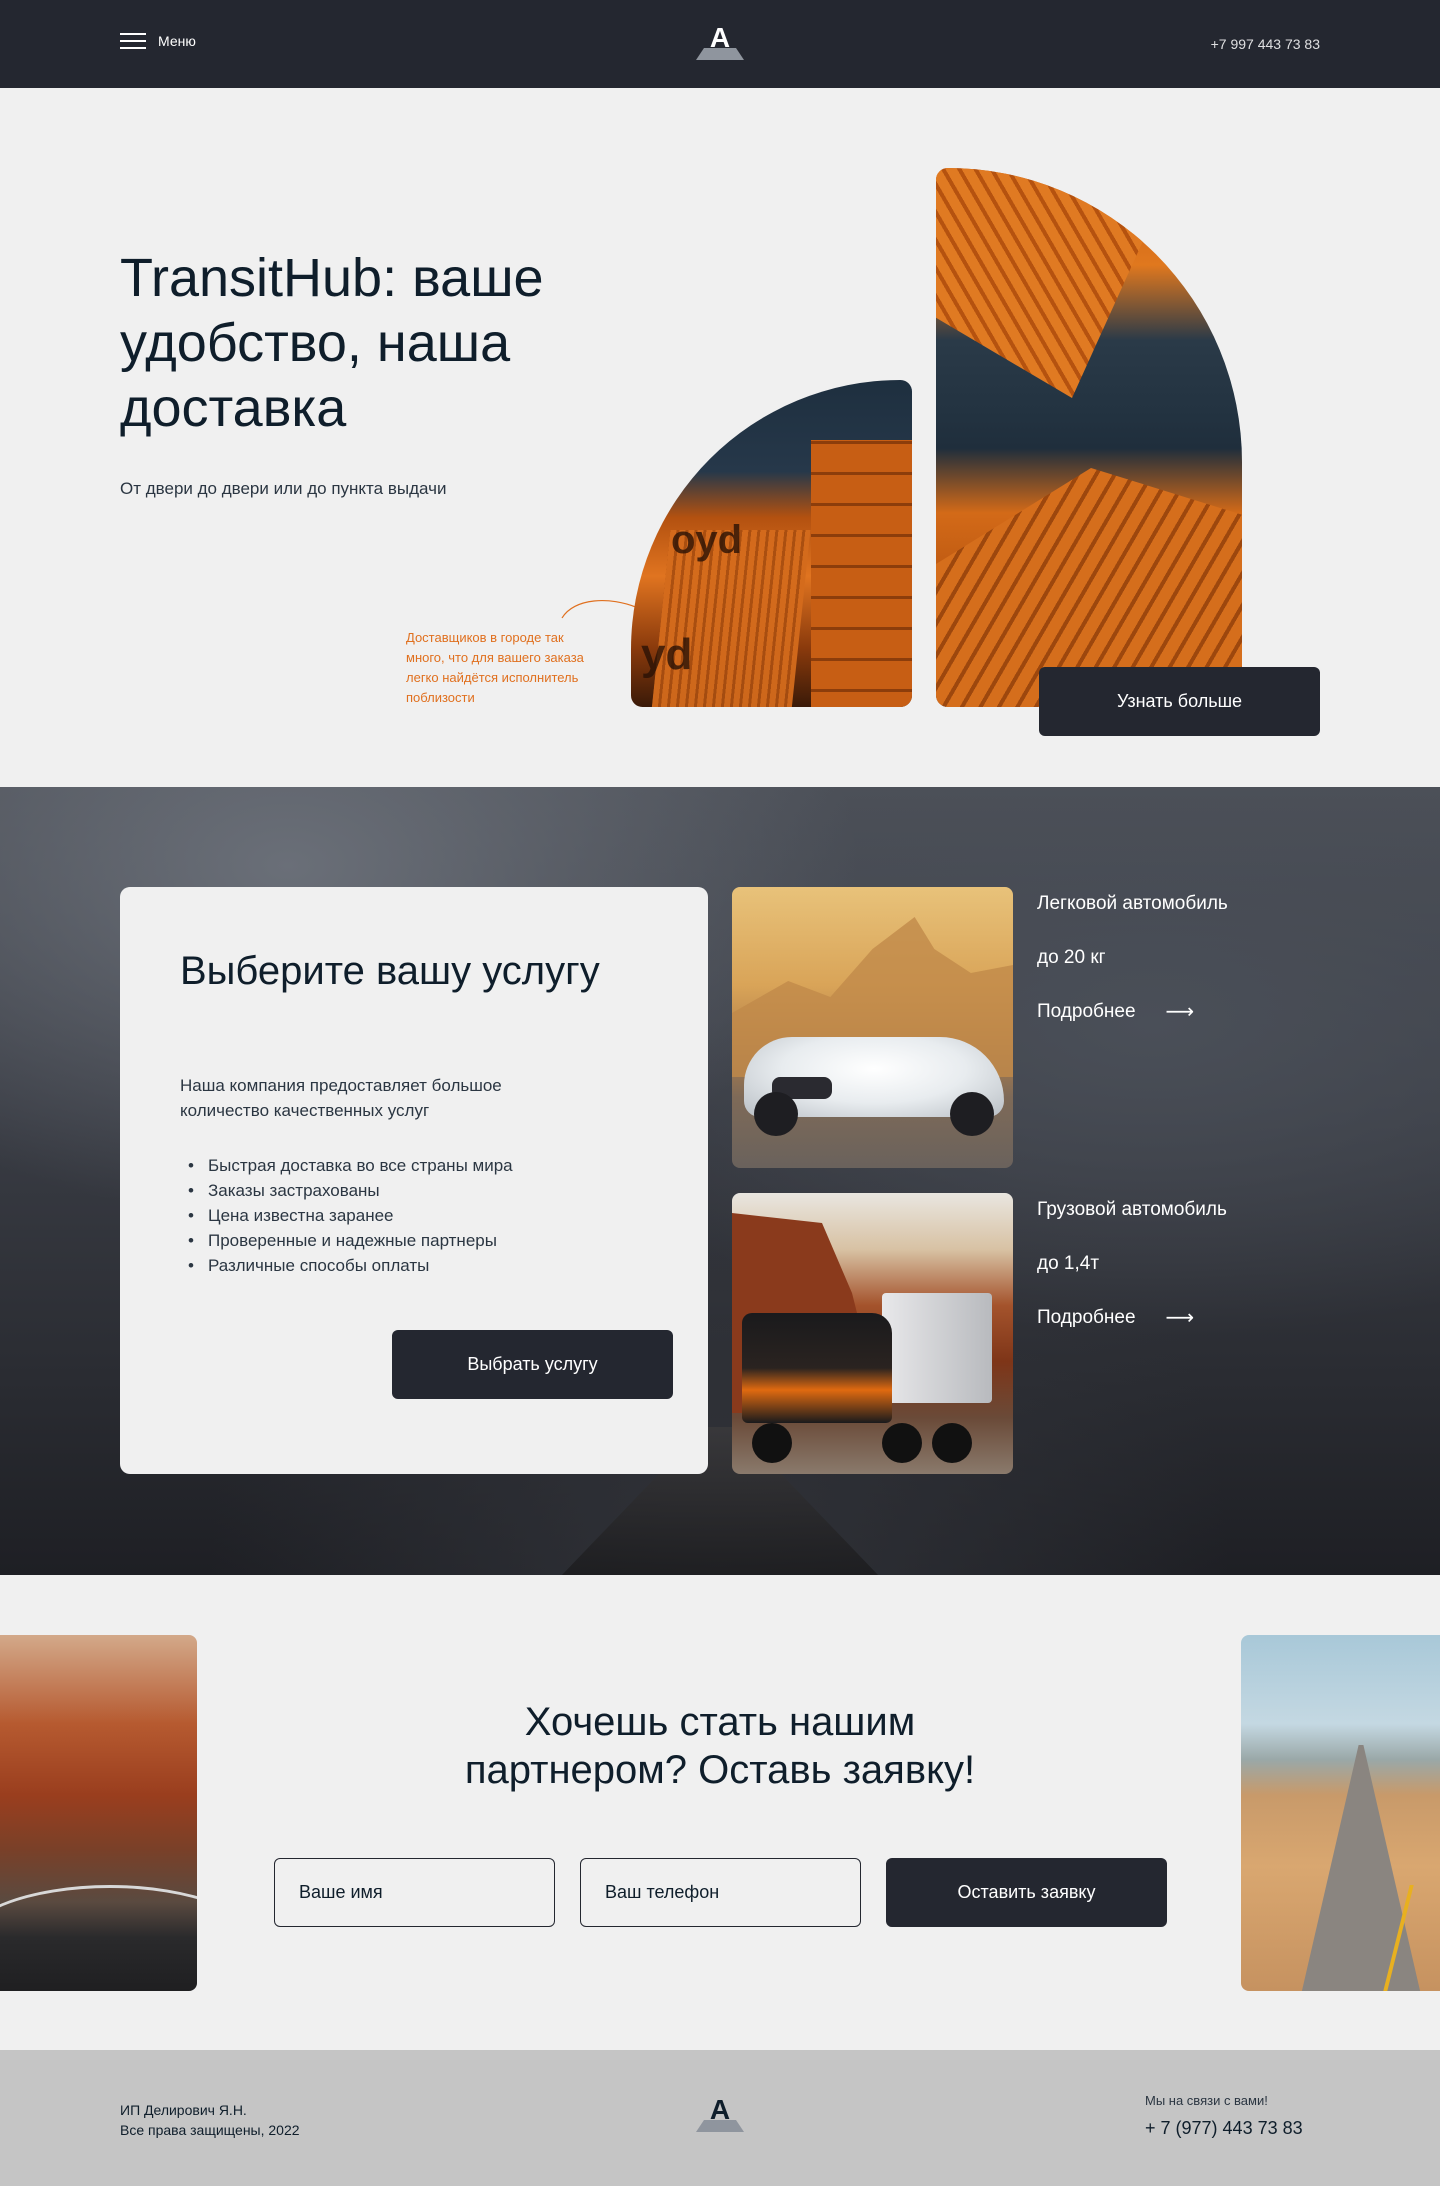 This screenshot has height=2186, width=1440. Describe the element at coordinates (771, 543) in the screenshot. I see `containers-image-left: oyd yd` at that location.